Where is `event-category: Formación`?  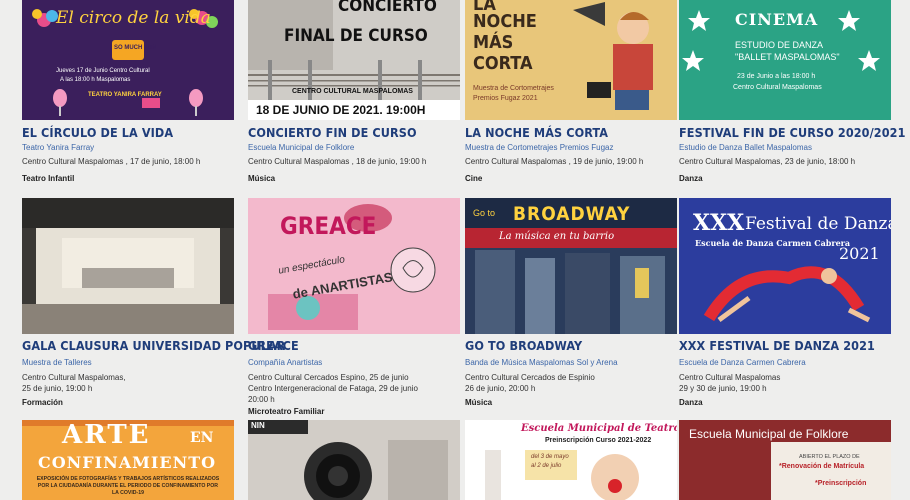
event-category: Formación is located at coordinates (42, 402).